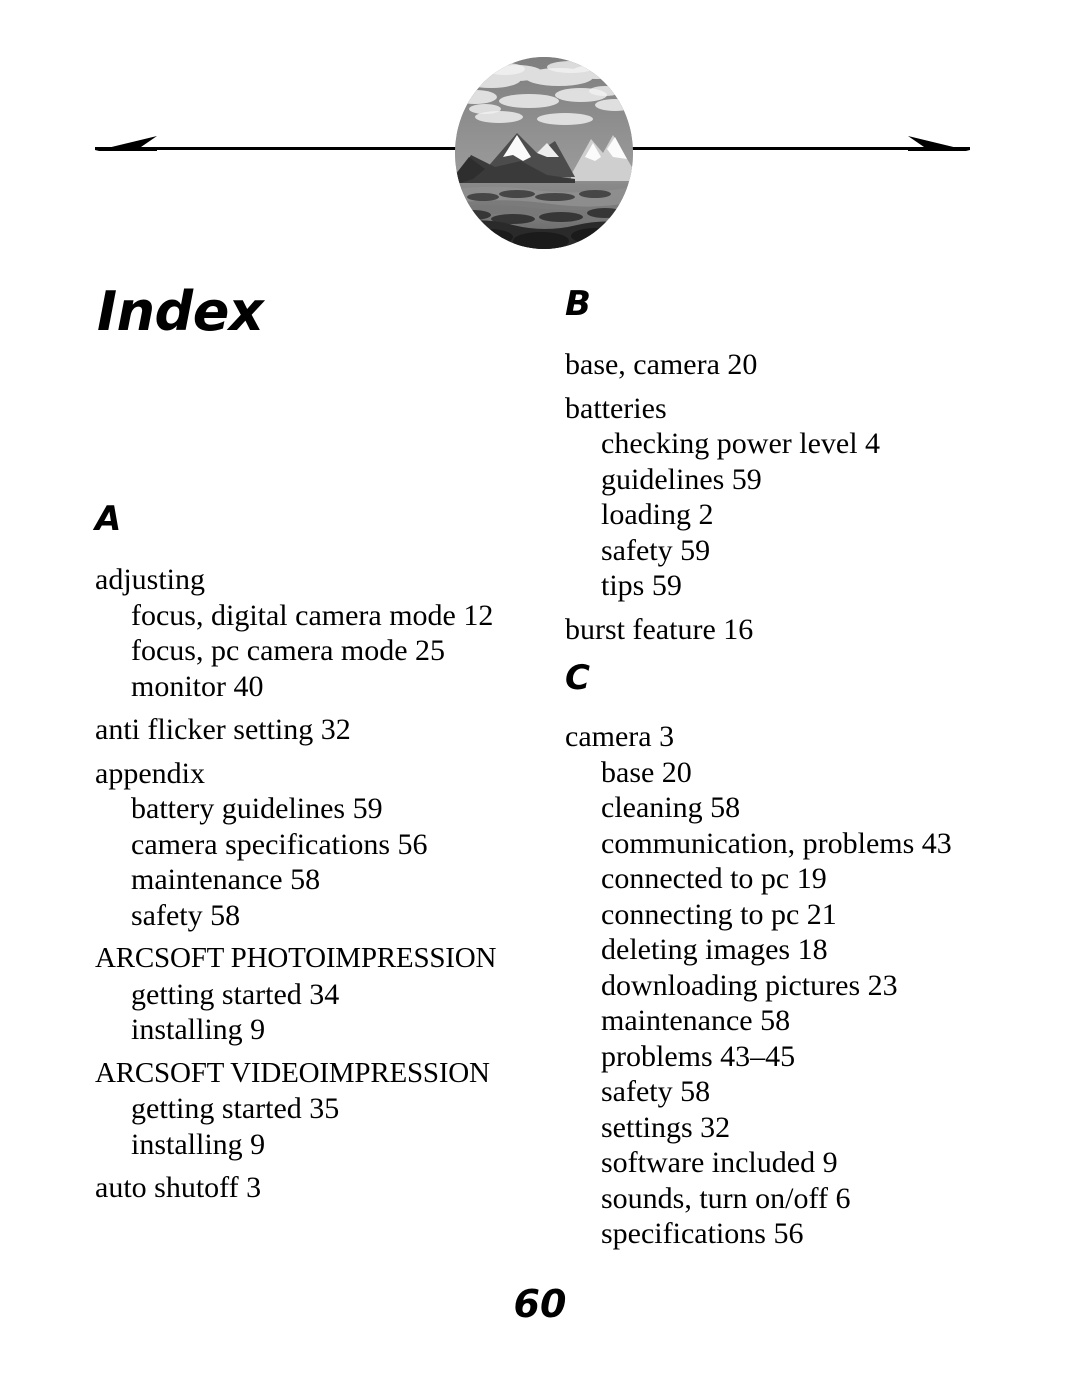 This screenshot has height=1397, width=1080. What do you see at coordinates (698, 1056) in the screenshot?
I see `index-entry: problems 43–45` at bounding box center [698, 1056].